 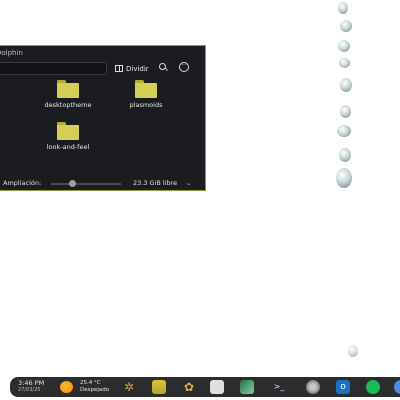 I want to click on file-item-label: desktoptheme, so click(x=68, y=105).